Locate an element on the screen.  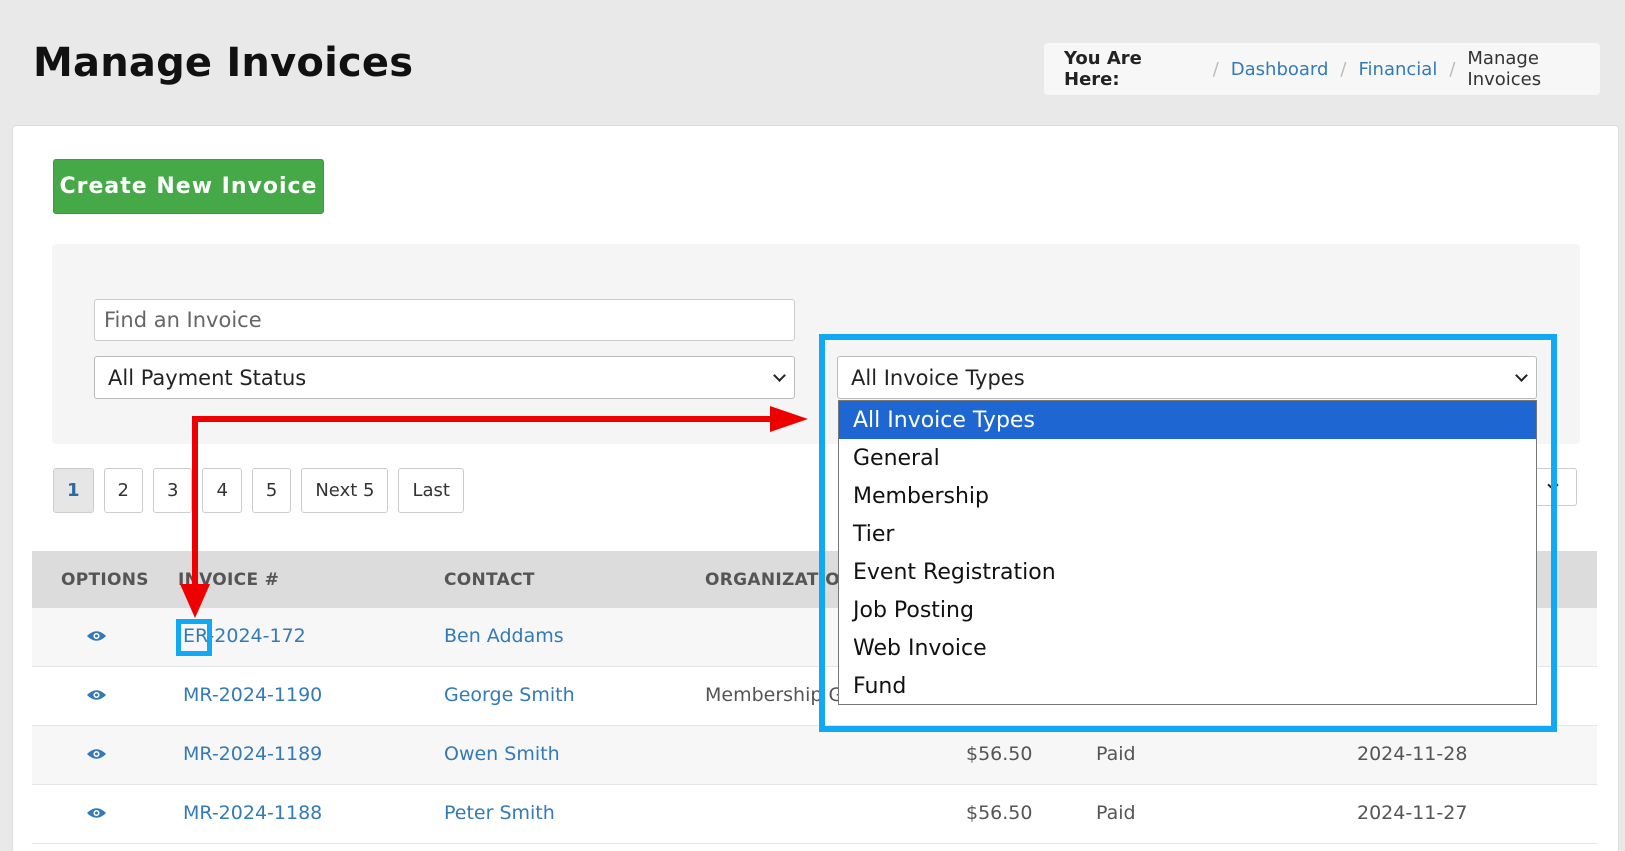
page-3-button: 3 is located at coordinates (172, 490).